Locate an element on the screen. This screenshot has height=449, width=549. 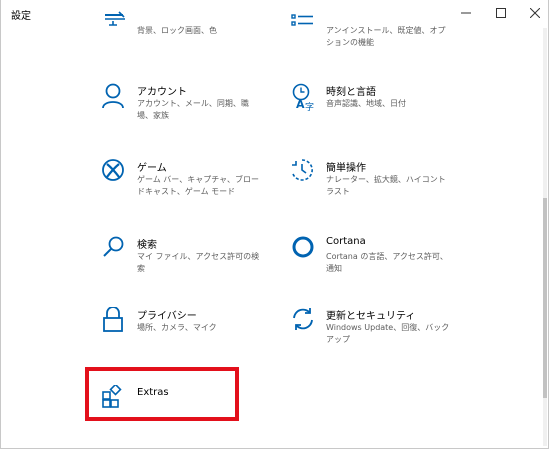
tile-cortana: Cortana Cortana の言語、アクセス許可、通知 is located at coordinates (406, 264).